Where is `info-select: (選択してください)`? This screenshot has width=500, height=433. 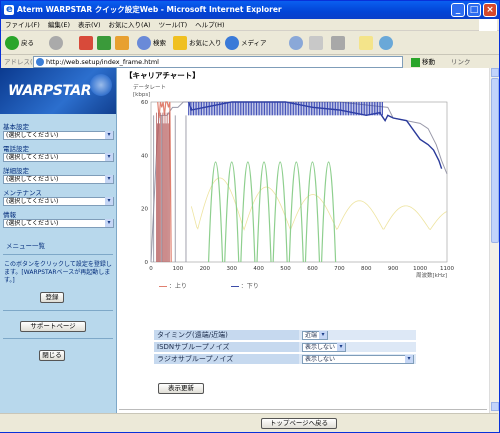 info-select: (選択してください) is located at coordinates (58, 223).